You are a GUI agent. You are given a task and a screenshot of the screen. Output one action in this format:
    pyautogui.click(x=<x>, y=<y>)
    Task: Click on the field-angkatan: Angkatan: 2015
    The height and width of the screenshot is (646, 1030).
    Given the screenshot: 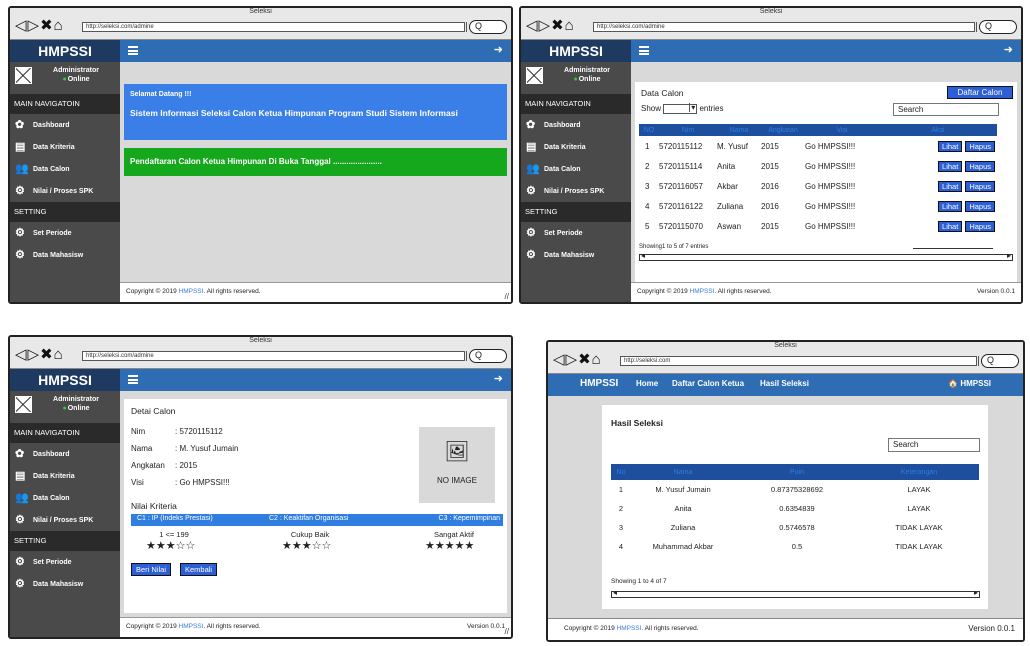 What is the action you would take?
    pyautogui.click(x=164, y=465)
    